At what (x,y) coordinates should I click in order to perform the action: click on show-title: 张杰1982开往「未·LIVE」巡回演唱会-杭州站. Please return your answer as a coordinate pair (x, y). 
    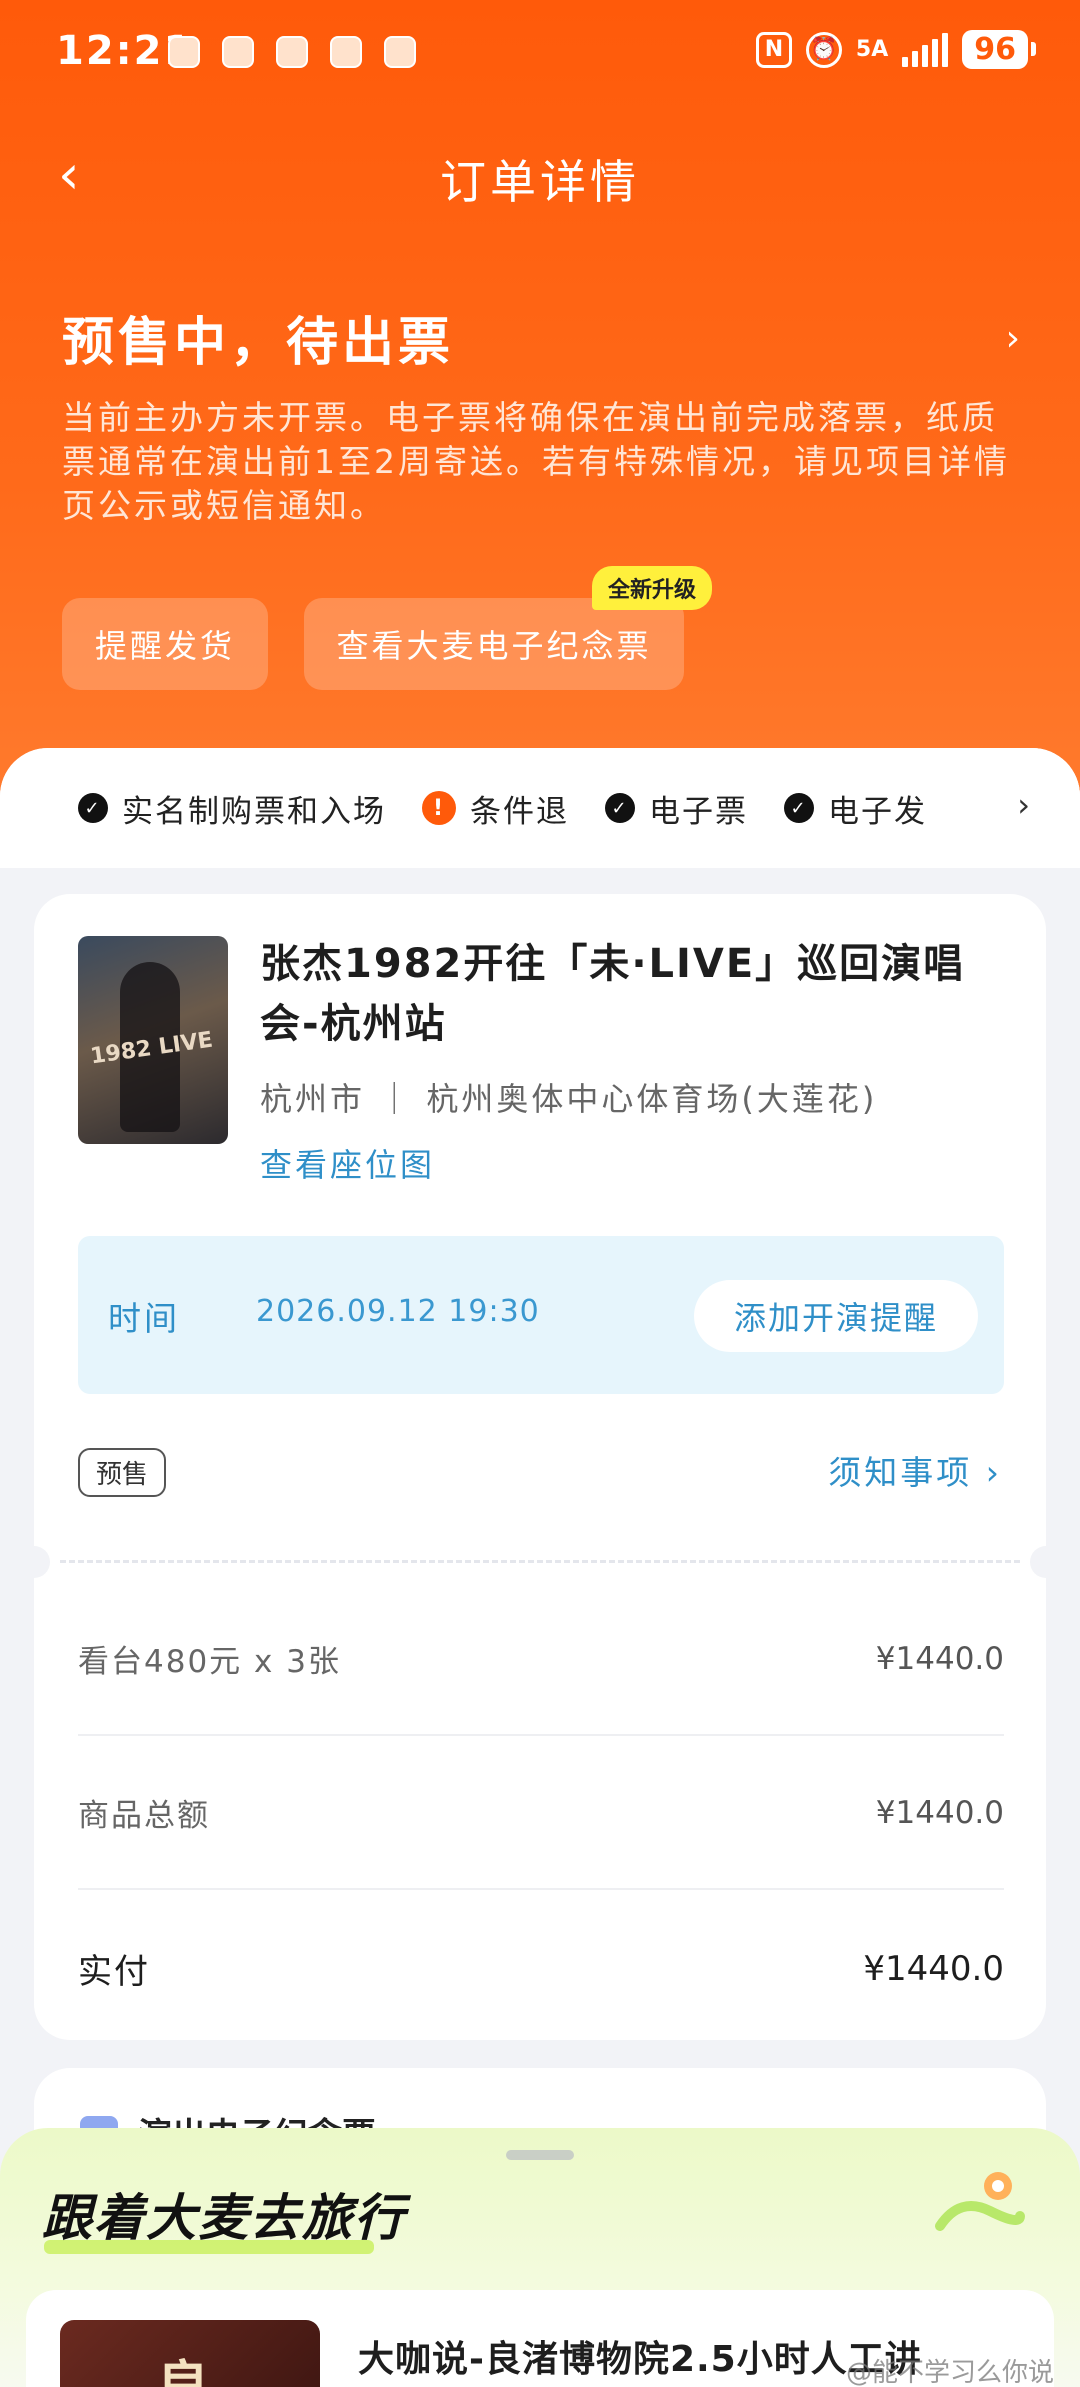
    Looking at the image, I should click on (630, 994).